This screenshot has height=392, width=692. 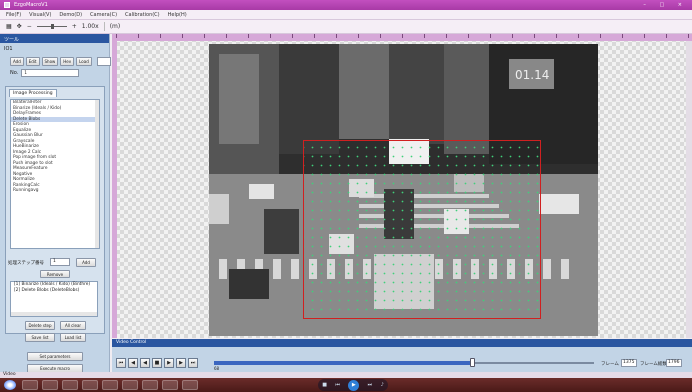 What do you see at coordinates (181, 363) in the screenshot?
I see `step-forward-button: ▶` at bounding box center [181, 363].